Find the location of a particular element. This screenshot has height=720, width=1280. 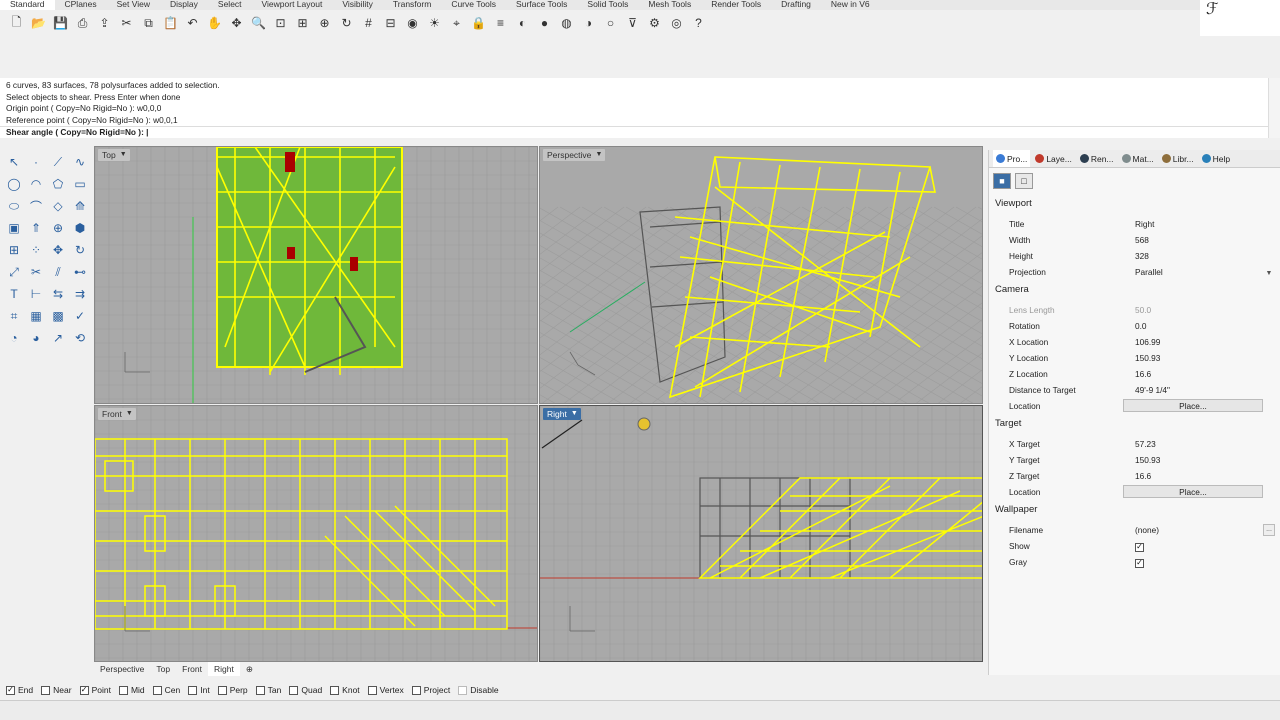

width-field: 568 is located at coordinates (1199, 240).